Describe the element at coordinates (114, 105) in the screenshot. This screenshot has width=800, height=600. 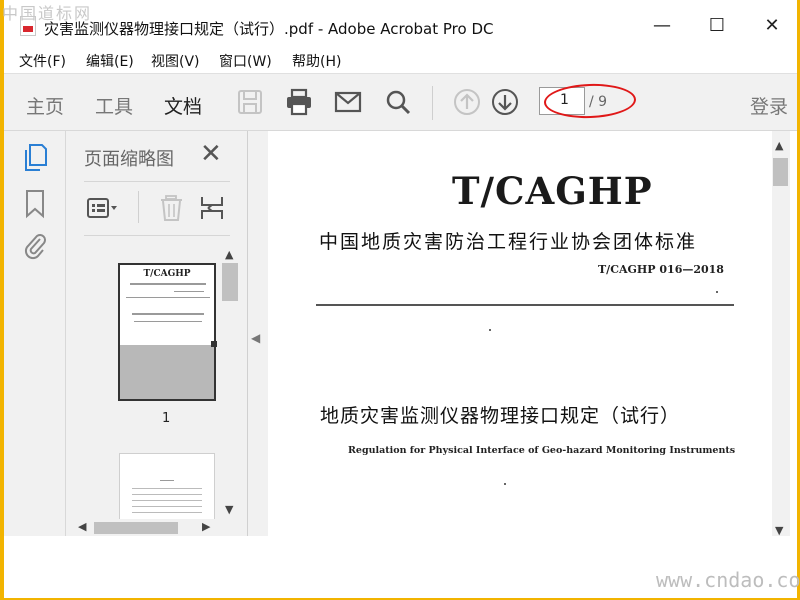
I see `tab-tools: 工具` at that location.